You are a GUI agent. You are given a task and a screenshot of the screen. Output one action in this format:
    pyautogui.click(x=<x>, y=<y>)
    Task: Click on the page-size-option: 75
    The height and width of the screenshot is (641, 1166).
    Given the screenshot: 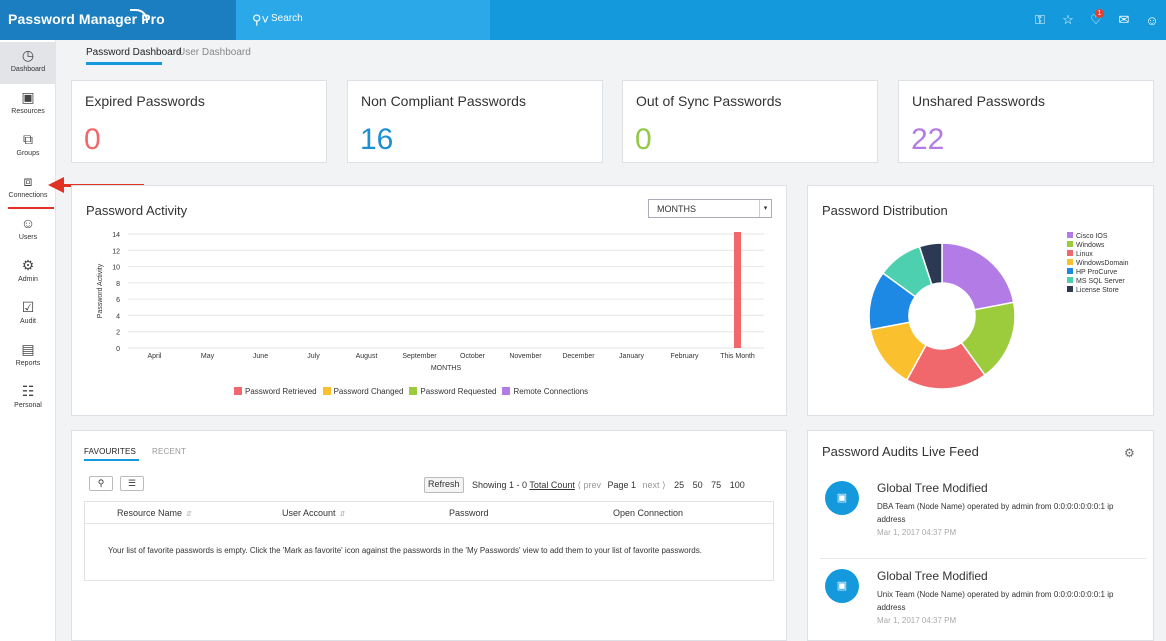 What is the action you would take?
    pyautogui.click(x=716, y=485)
    